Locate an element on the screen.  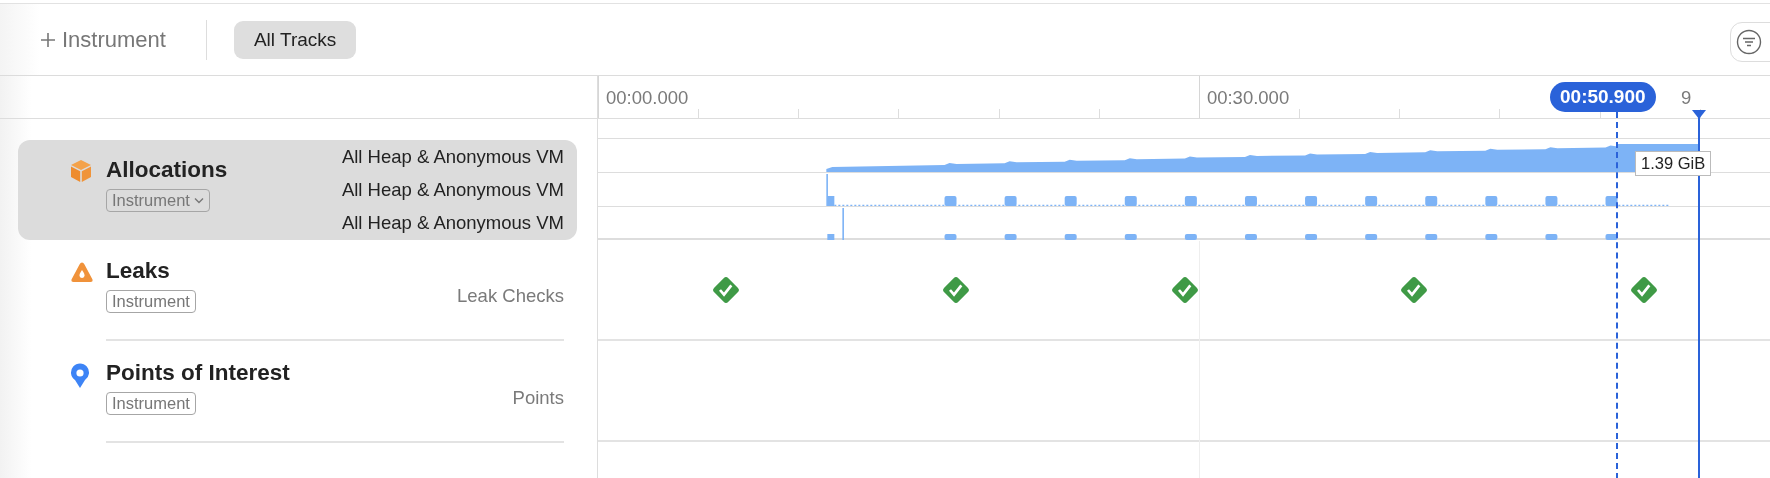
inspection-line is located at coordinates (1617, 295).